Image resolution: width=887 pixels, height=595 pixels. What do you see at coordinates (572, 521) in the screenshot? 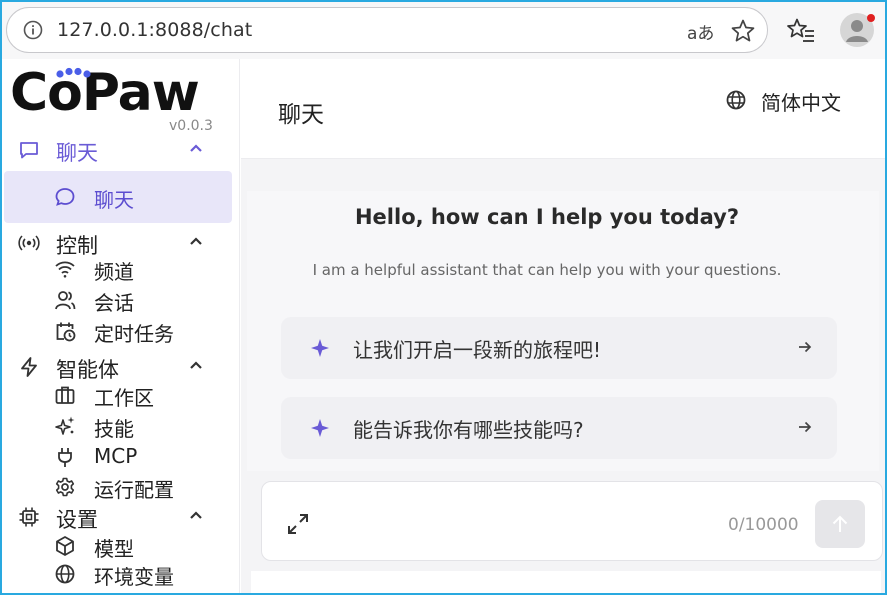
I see `message-composer: 0/10000` at bounding box center [572, 521].